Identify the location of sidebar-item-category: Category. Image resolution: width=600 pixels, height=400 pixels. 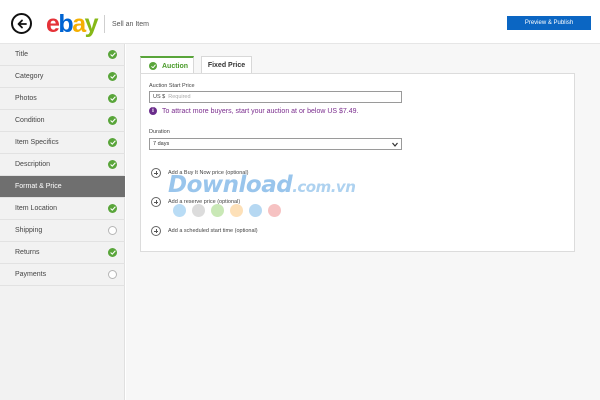
(62, 77).